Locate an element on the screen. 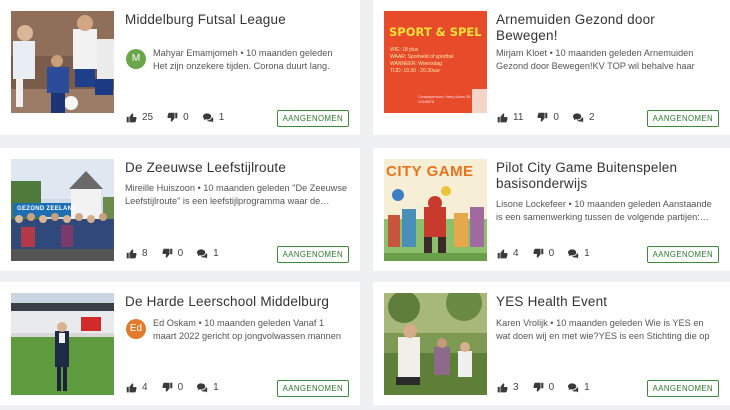 This screenshot has width=730, height=410. comment-count: 2 is located at coordinates (583, 117).